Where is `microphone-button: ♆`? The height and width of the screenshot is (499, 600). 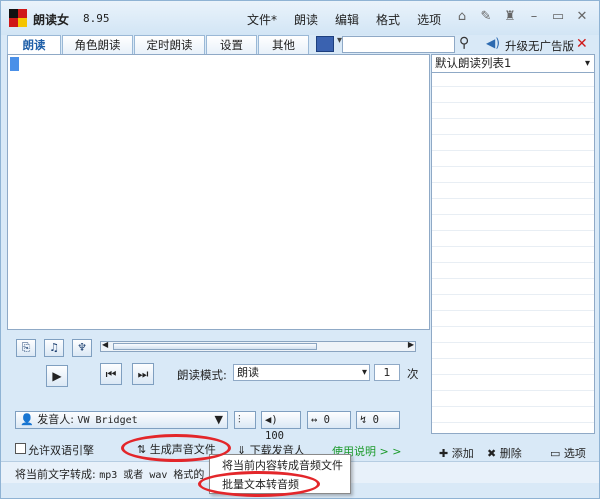
microphone-button: ♆ is located at coordinates (82, 348).